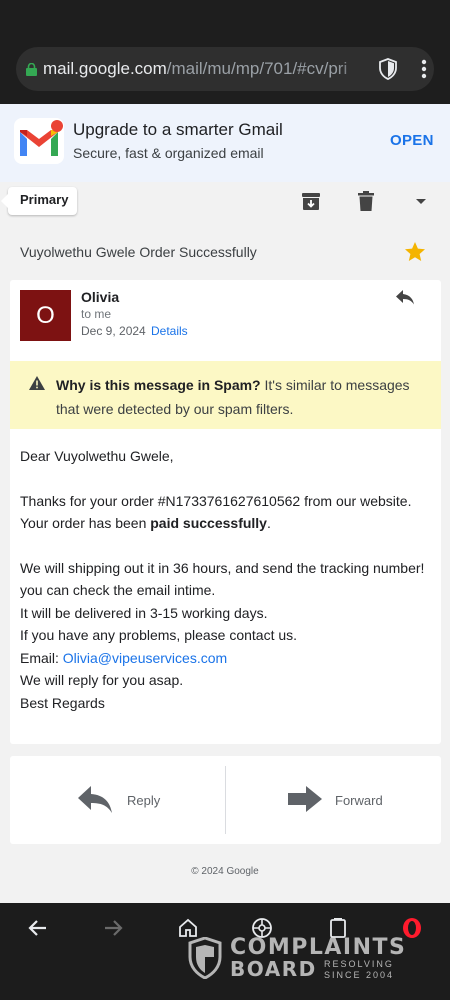 Image resolution: width=450 pixels, height=1000 pixels. I want to click on gmail-logo-icon, so click(41, 138).